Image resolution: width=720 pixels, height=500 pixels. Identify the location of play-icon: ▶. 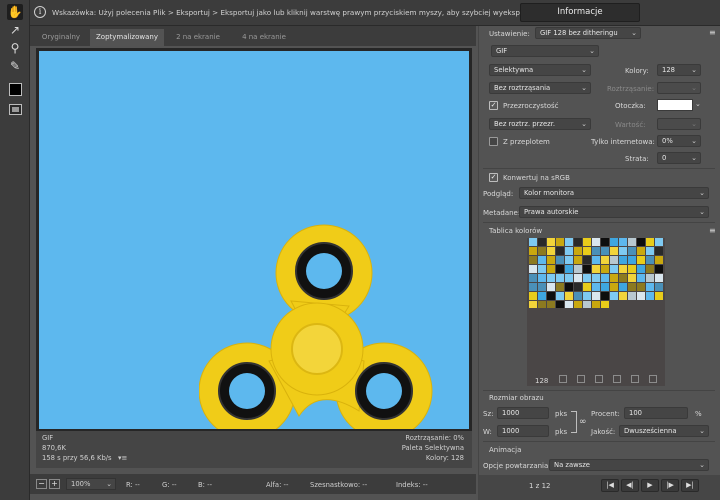
(650, 485).